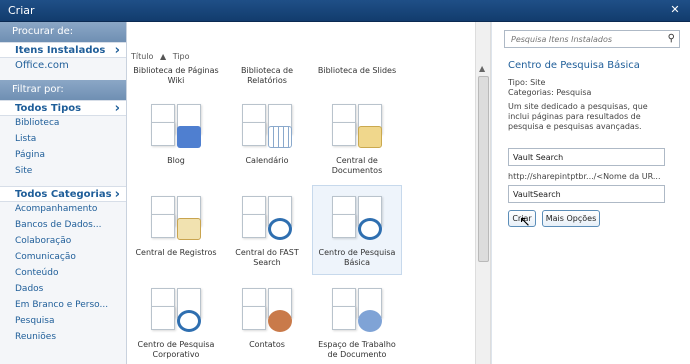 The height and width of the screenshot is (364, 690). What do you see at coordinates (63, 338) in the screenshot?
I see `filter-category-meetings: Reuniões` at bounding box center [63, 338].